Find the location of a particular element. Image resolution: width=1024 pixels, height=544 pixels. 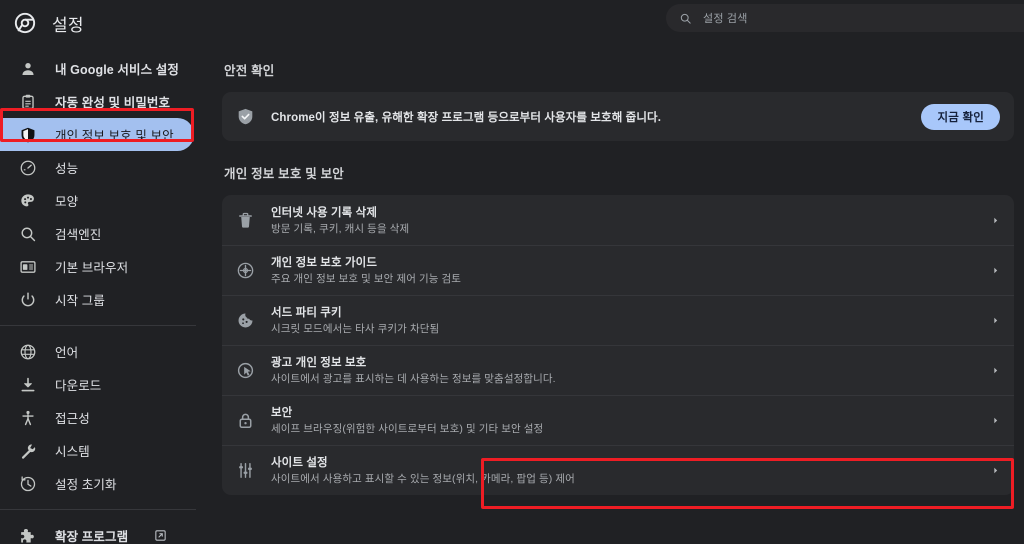

row-title: 개인 정보 보호 가이드 is located at coordinates (324, 263).